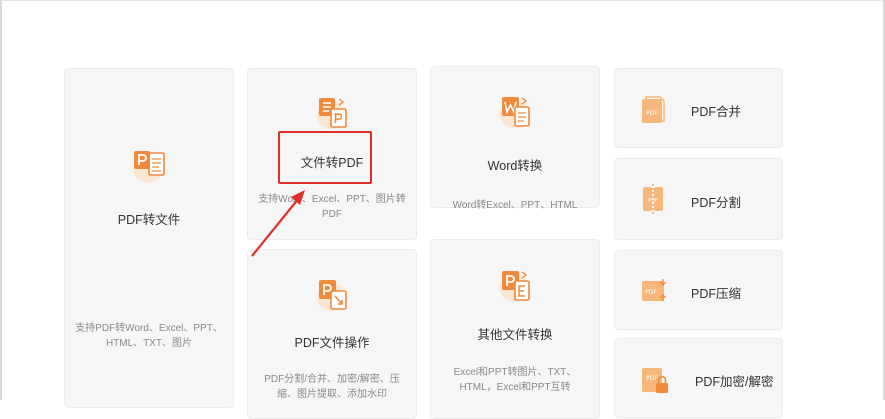 The width and height of the screenshot is (885, 419). Describe the element at coordinates (325, 157) in the screenshot. I see `highlight-box` at that location.